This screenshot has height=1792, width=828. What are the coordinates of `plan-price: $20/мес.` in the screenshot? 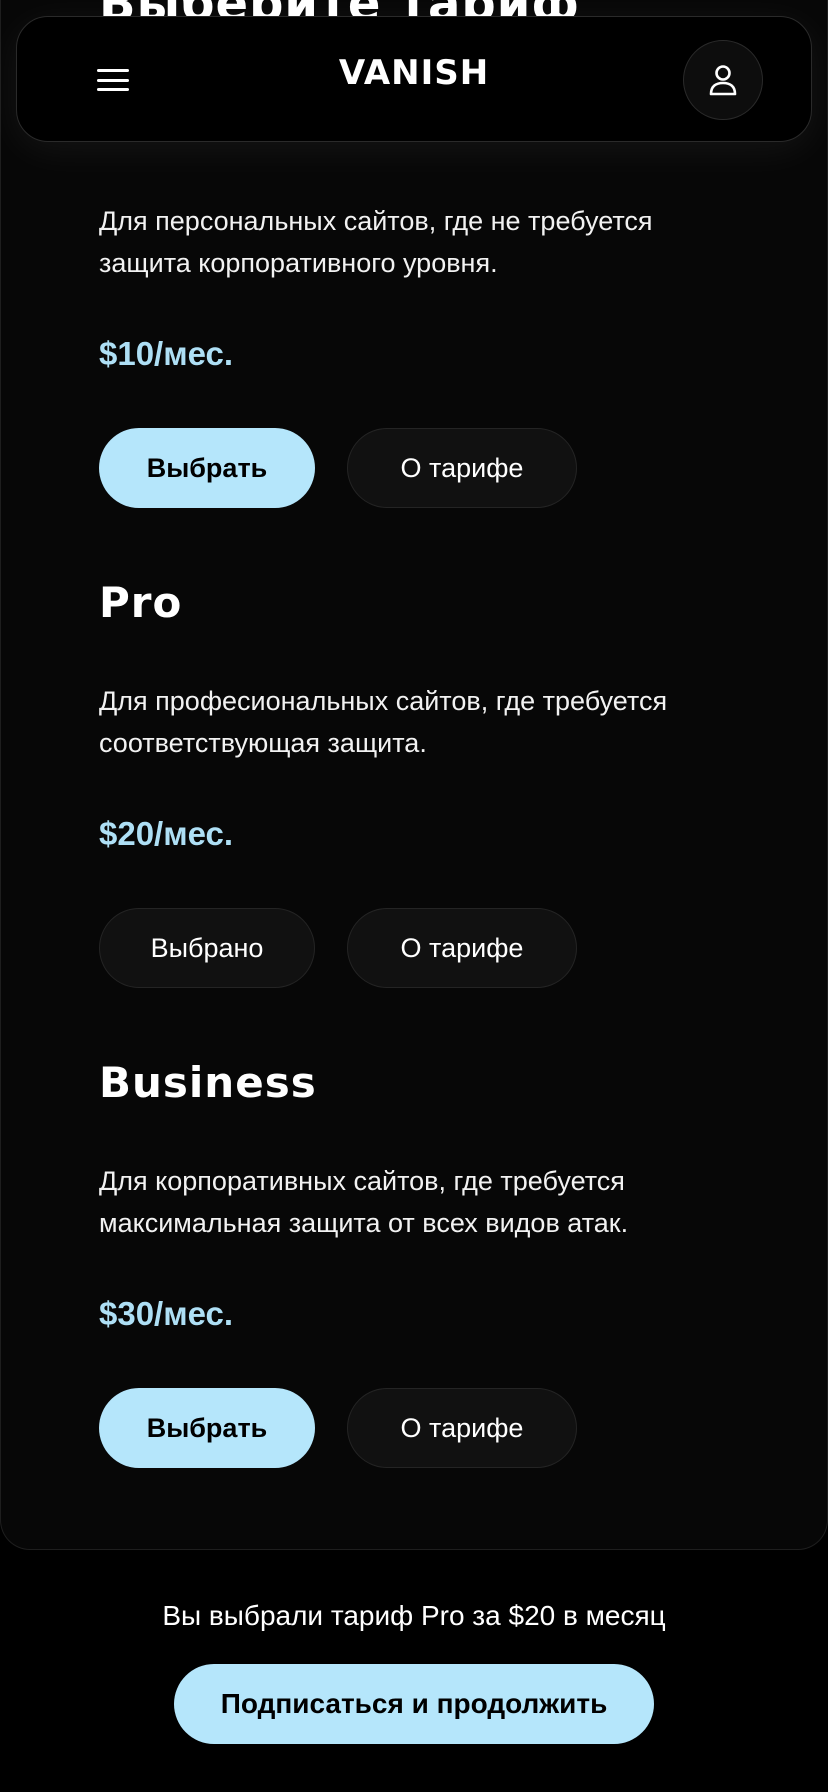 It's located at (166, 833).